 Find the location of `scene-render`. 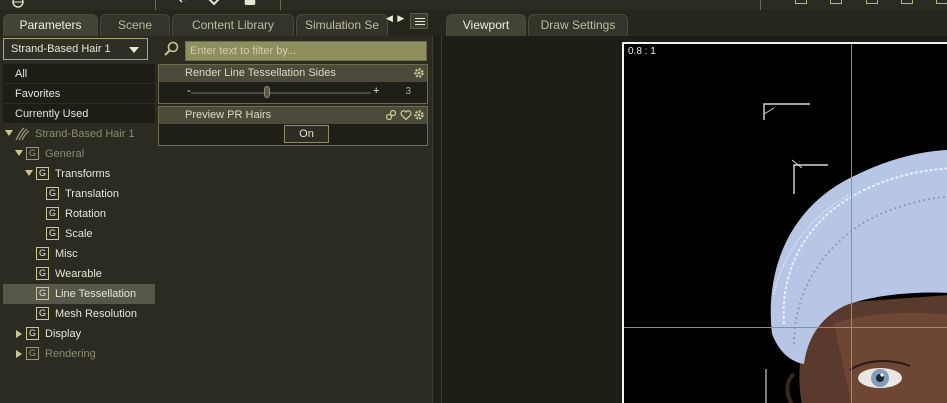

scene-render is located at coordinates (855, 253).